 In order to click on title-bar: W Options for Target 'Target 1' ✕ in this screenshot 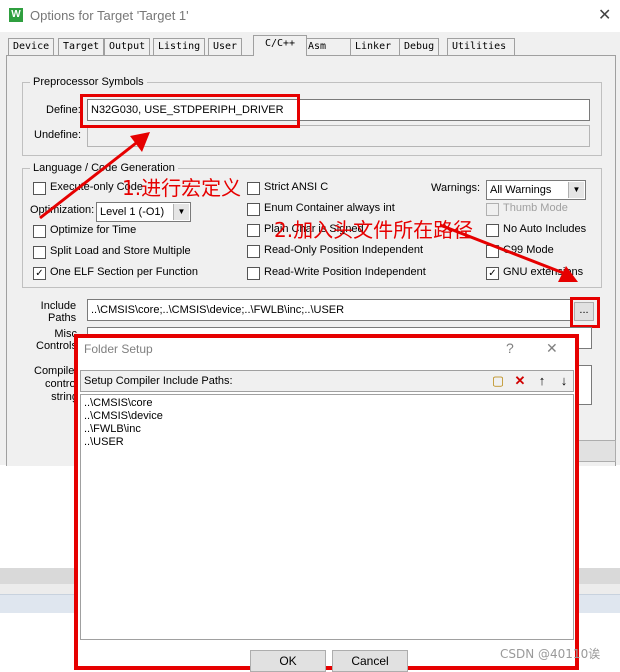, I will do `click(310, 16)`.